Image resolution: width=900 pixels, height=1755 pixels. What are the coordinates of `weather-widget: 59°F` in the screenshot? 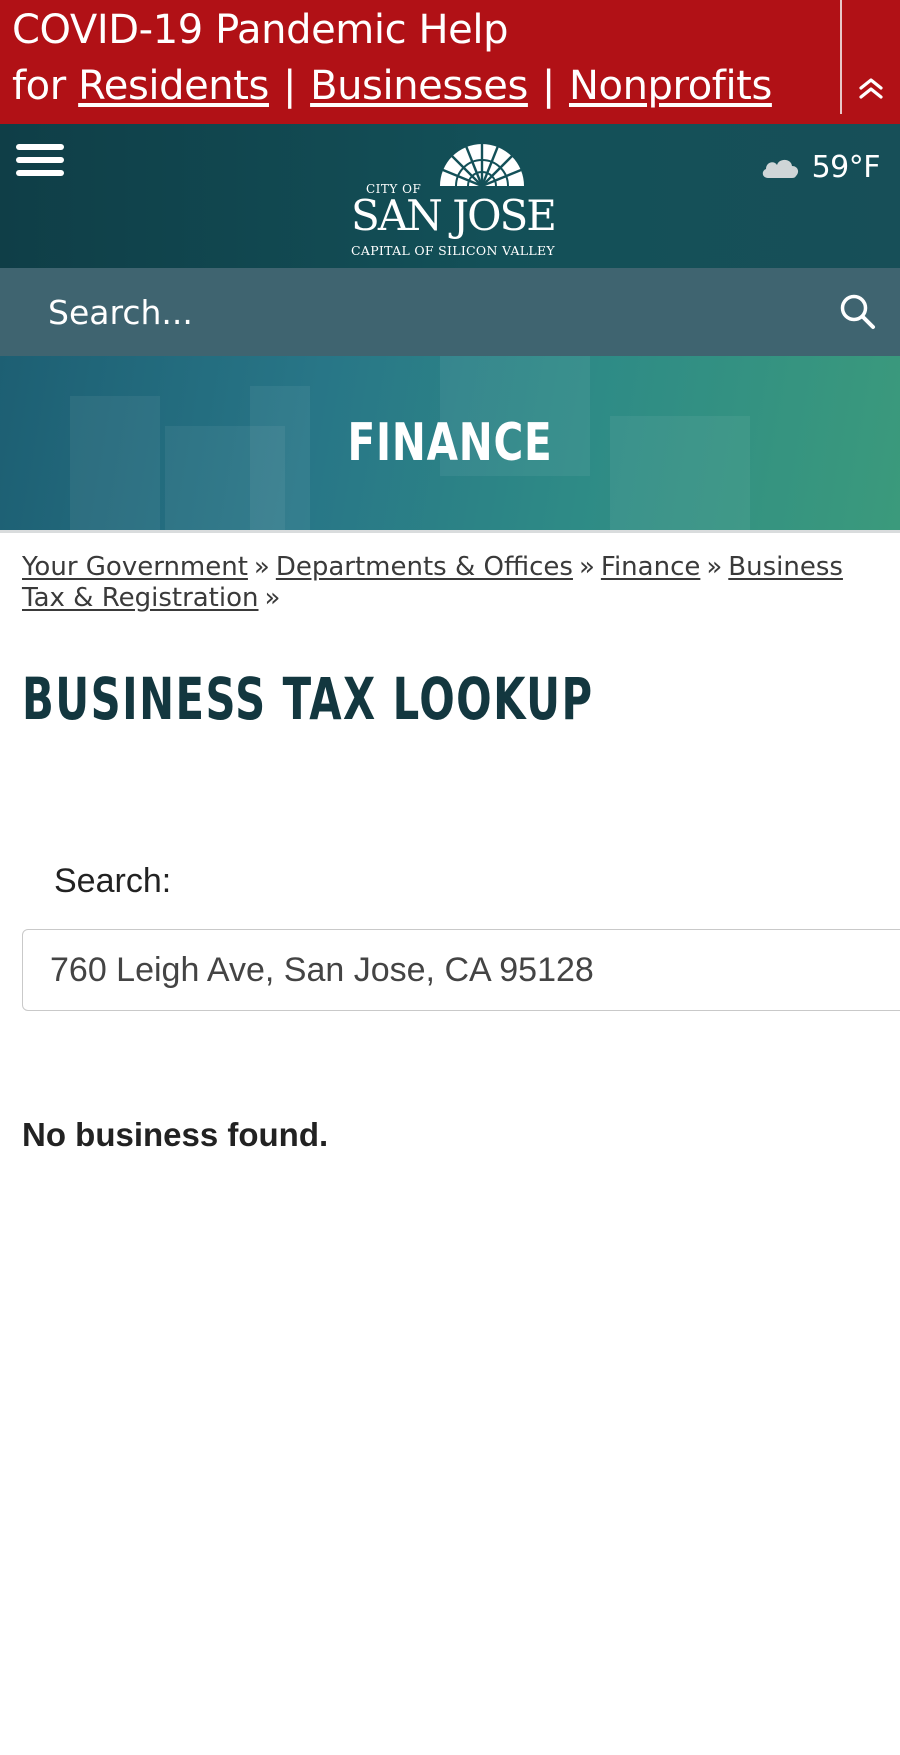 It's located at (820, 167).